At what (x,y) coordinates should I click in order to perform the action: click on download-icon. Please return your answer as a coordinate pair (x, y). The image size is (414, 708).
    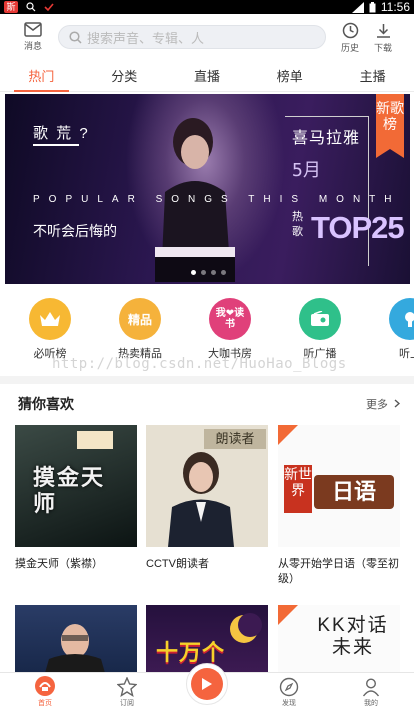
    Looking at the image, I should click on (383, 31).